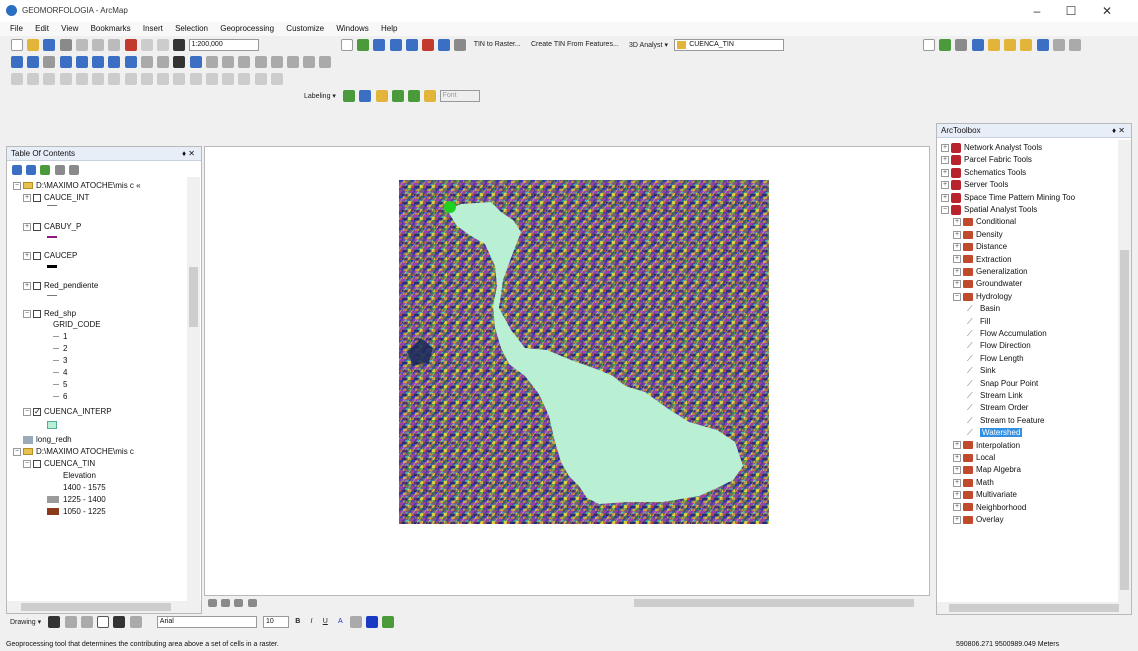 The image size is (1138, 651). What do you see at coordinates (49, 45) in the screenshot?
I see `save-icon` at bounding box center [49, 45].